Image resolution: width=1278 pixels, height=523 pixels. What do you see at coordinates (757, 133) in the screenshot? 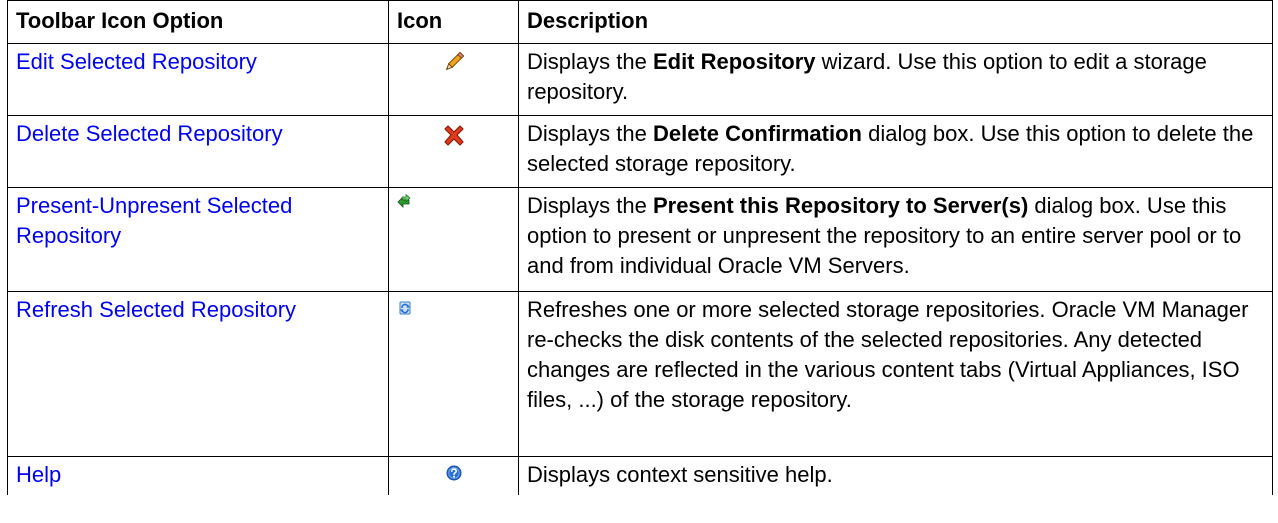
I see `description-emphasis: Delete Confirmation` at bounding box center [757, 133].